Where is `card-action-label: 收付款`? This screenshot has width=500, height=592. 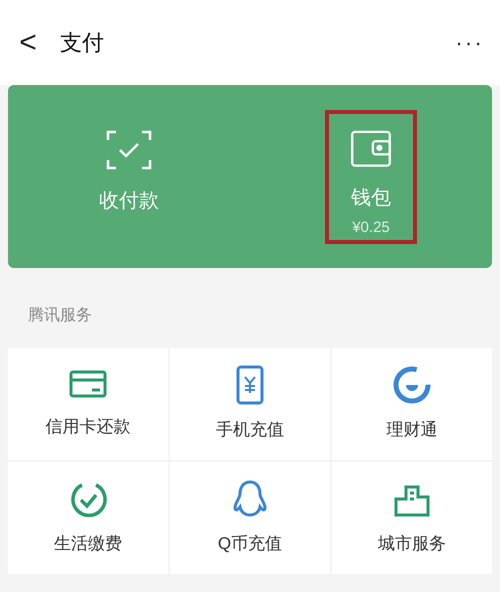 card-action-label: 收付款 is located at coordinates (129, 201).